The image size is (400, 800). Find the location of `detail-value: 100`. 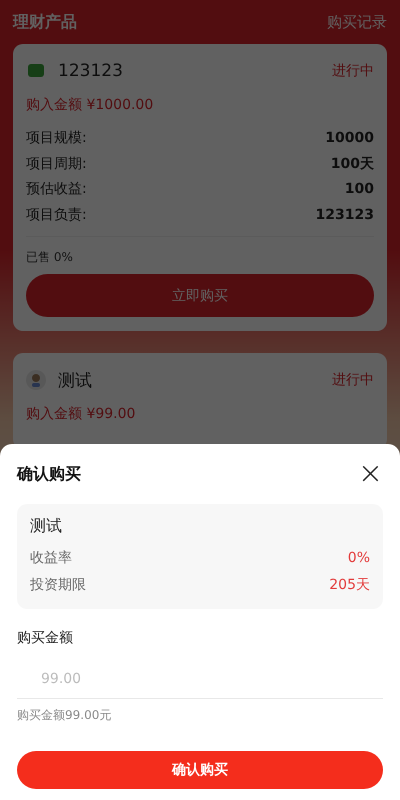

detail-value: 100 is located at coordinates (359, 189).